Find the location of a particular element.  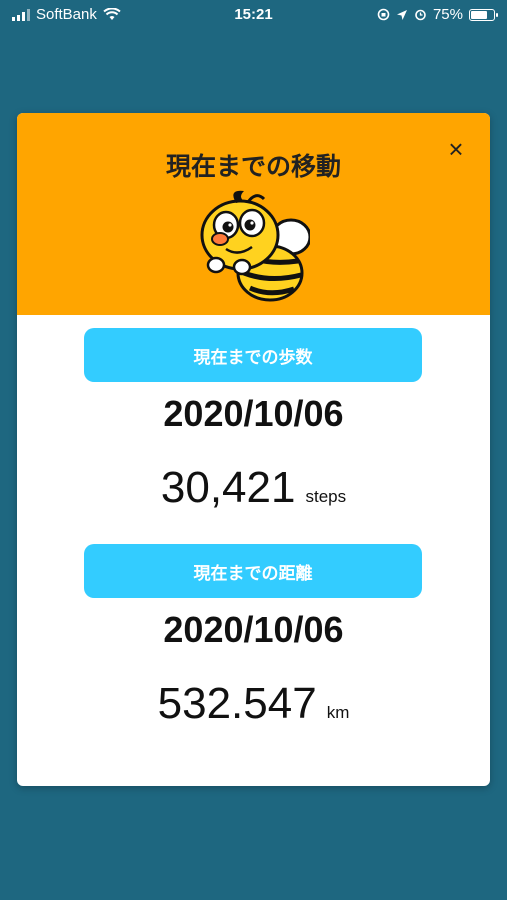

steps-date: 2020/10/06 is located at coordinates (253, 413).